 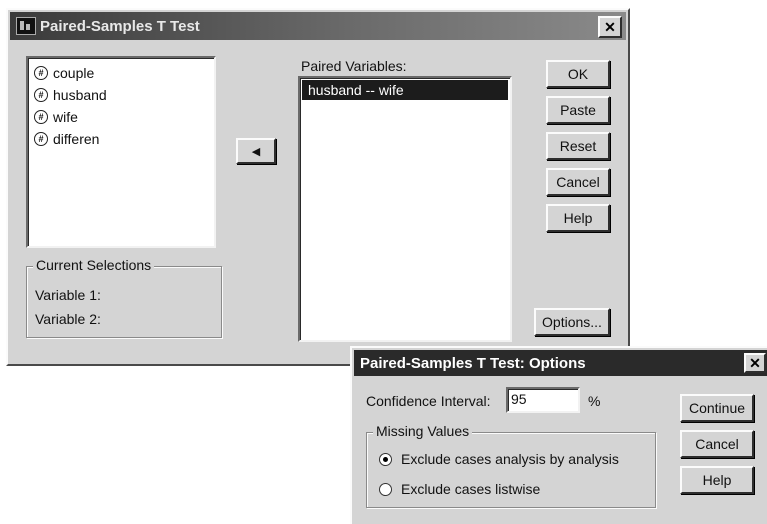 I want to click on reset-button: Reset, so click(x=578, y=146).